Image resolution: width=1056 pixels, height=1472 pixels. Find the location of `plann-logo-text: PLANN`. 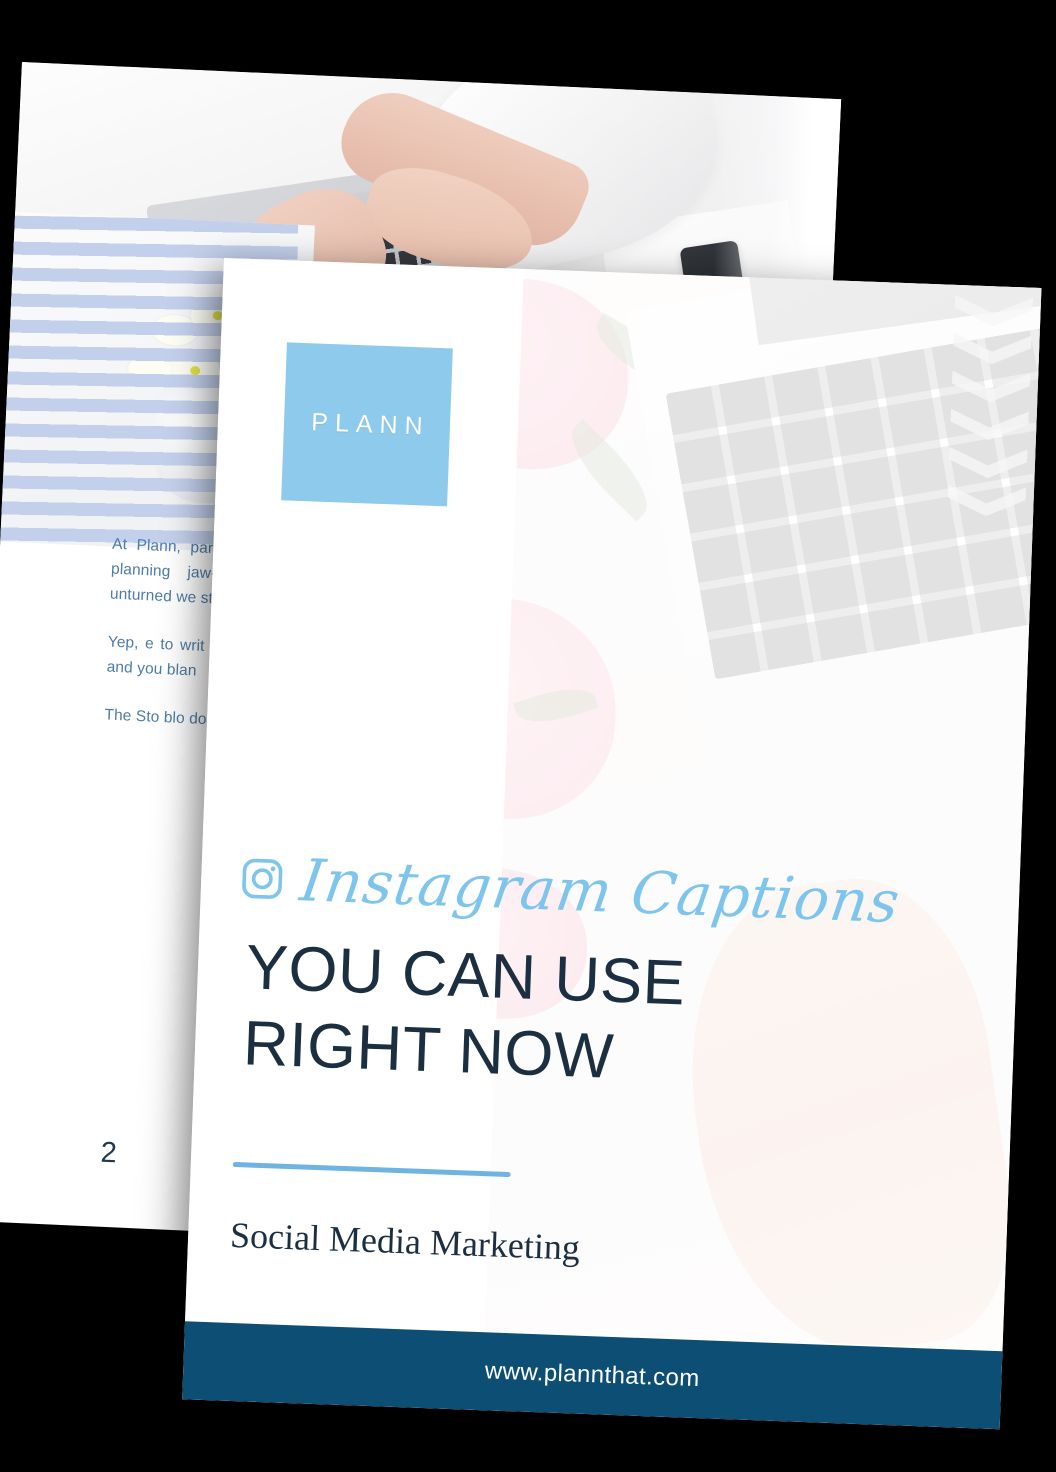

plann-logo-text: PLANN is located at coordinates (370, 424).